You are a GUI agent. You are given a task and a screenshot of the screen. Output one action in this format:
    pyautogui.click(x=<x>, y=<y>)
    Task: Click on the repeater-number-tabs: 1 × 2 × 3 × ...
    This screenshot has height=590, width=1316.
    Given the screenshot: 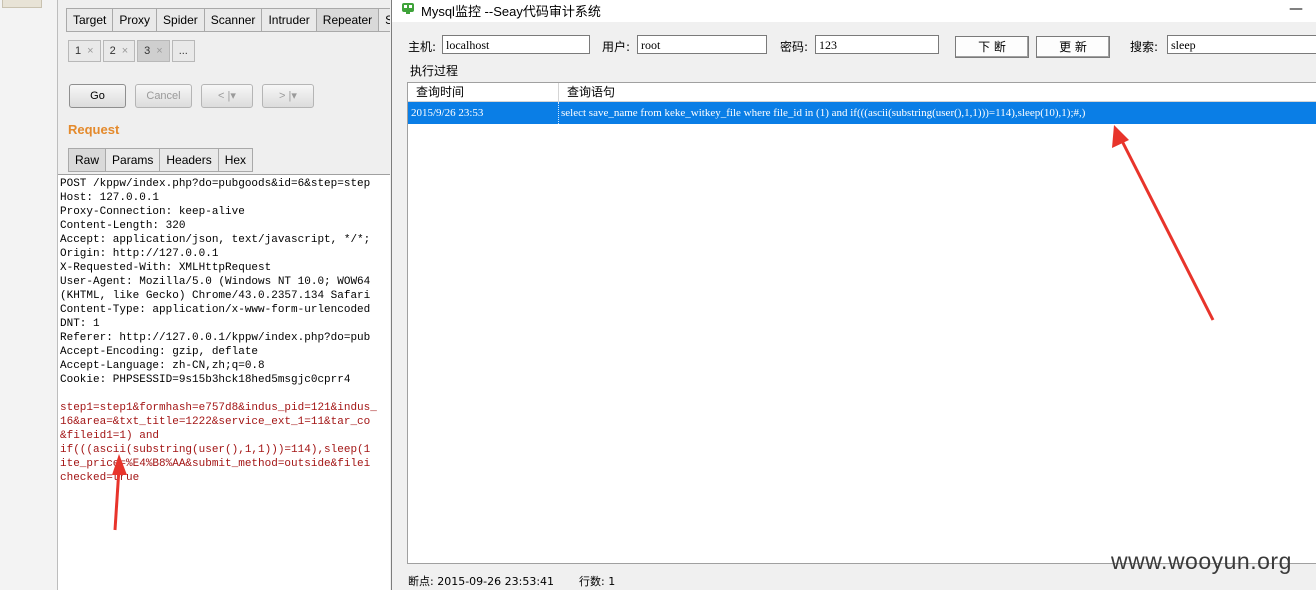 What is the action you would take?
    pyautogui.click(x=132, y=51)
    